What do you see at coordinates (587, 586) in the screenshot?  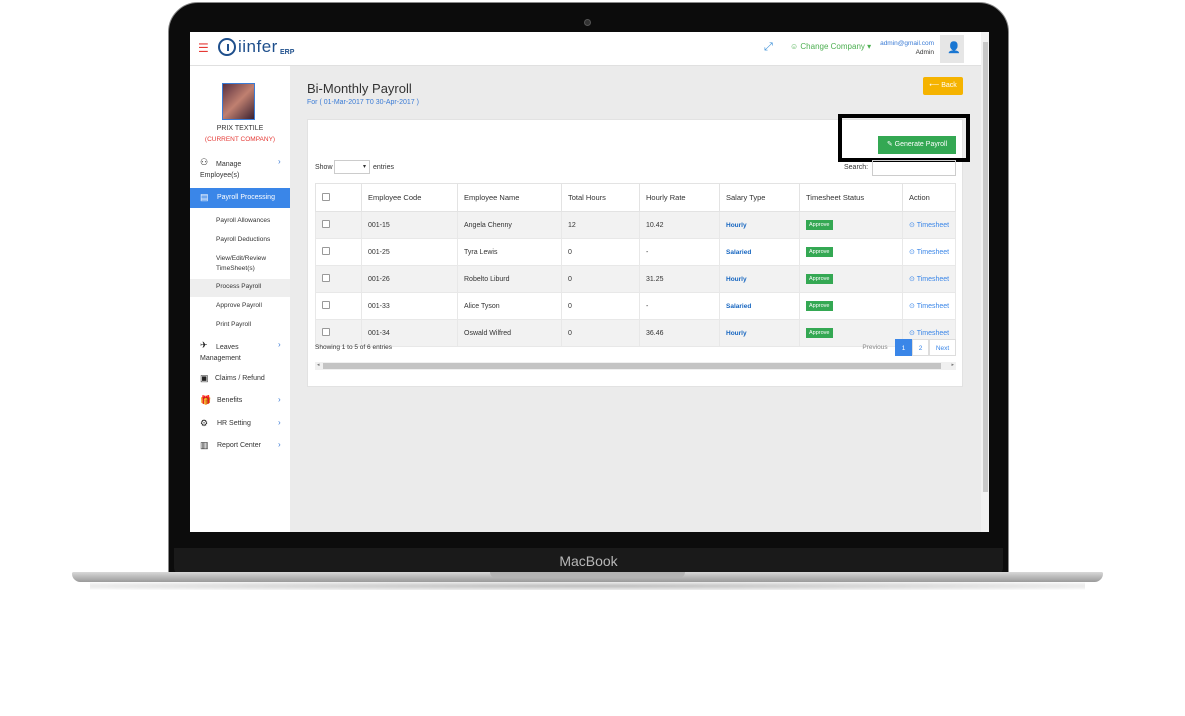 I see `laptop-shadow` at bounding box center [587, 586].